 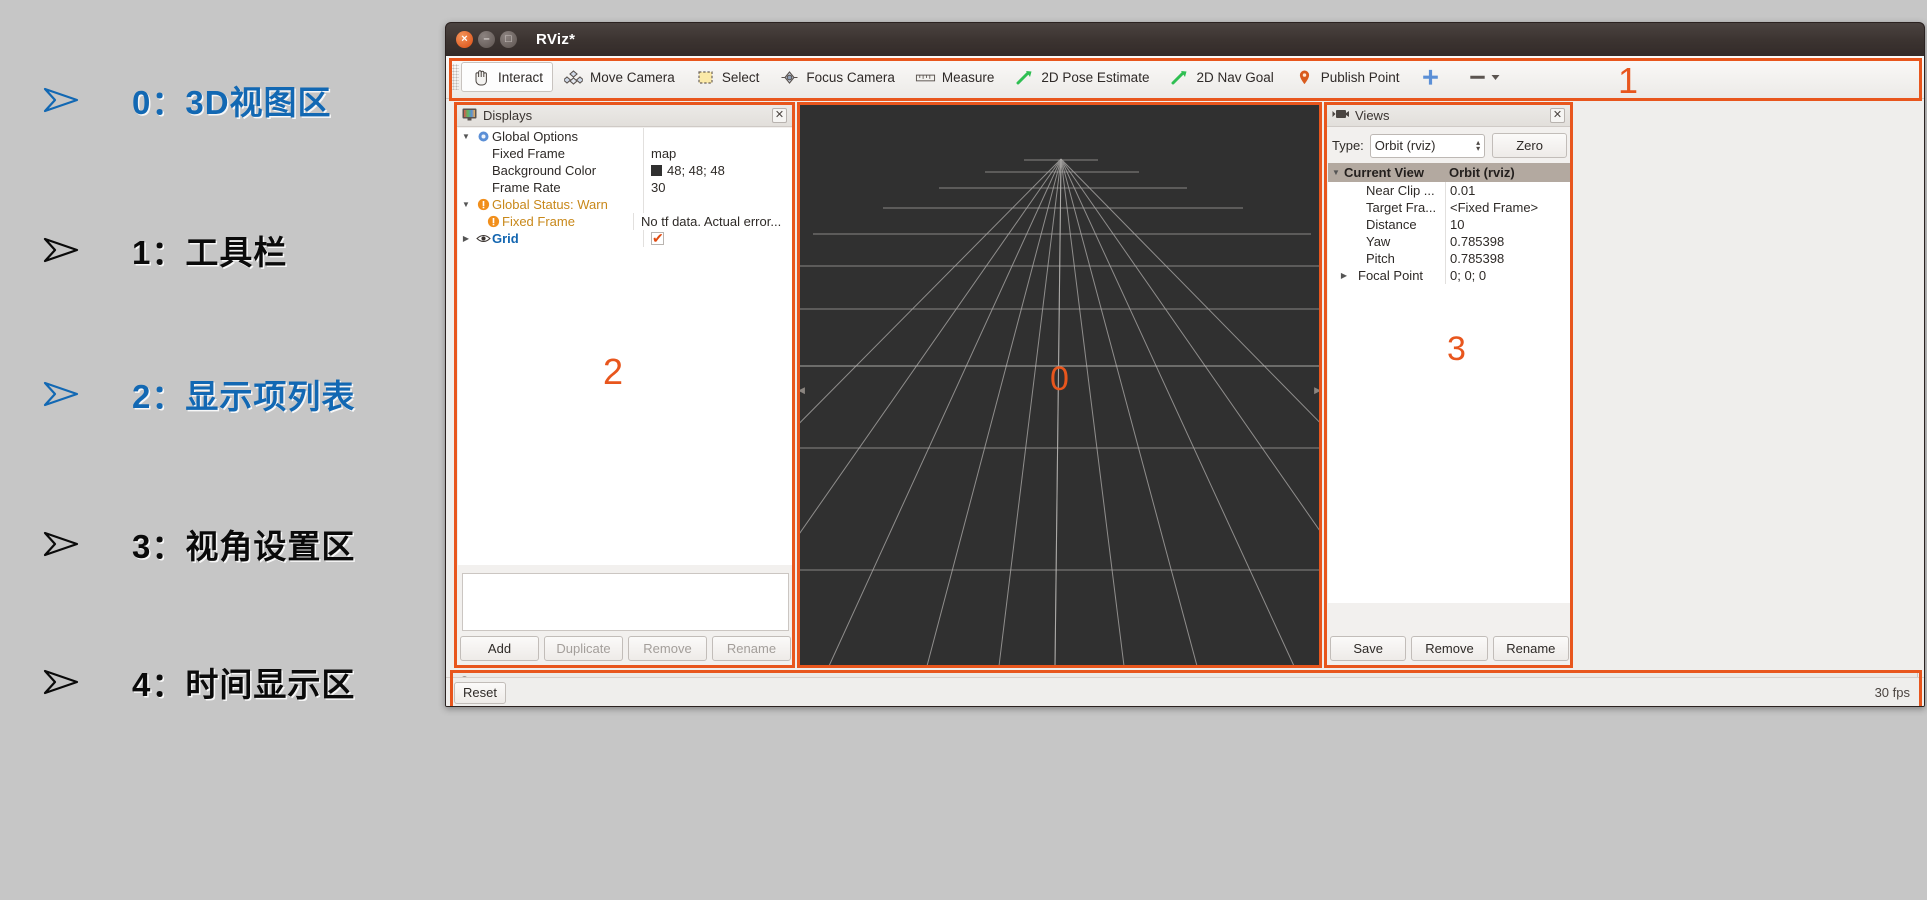 What do you see at coordinates (1478, 145) in the screenshot?
I see `spinner-icon: ▴ ▾` at bounding box center [1478, 145].